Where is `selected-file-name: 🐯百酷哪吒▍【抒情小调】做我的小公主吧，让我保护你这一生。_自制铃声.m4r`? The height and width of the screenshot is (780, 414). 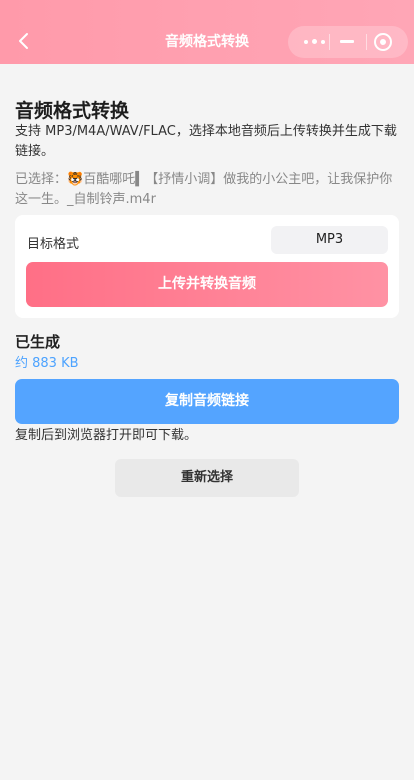
selected-file-name: 🐯百酷哪吒▍【抒情小调】做我的小公主吧，让我保护你这一生。_自制铃声.m4r is located at coordinates (204, 189).